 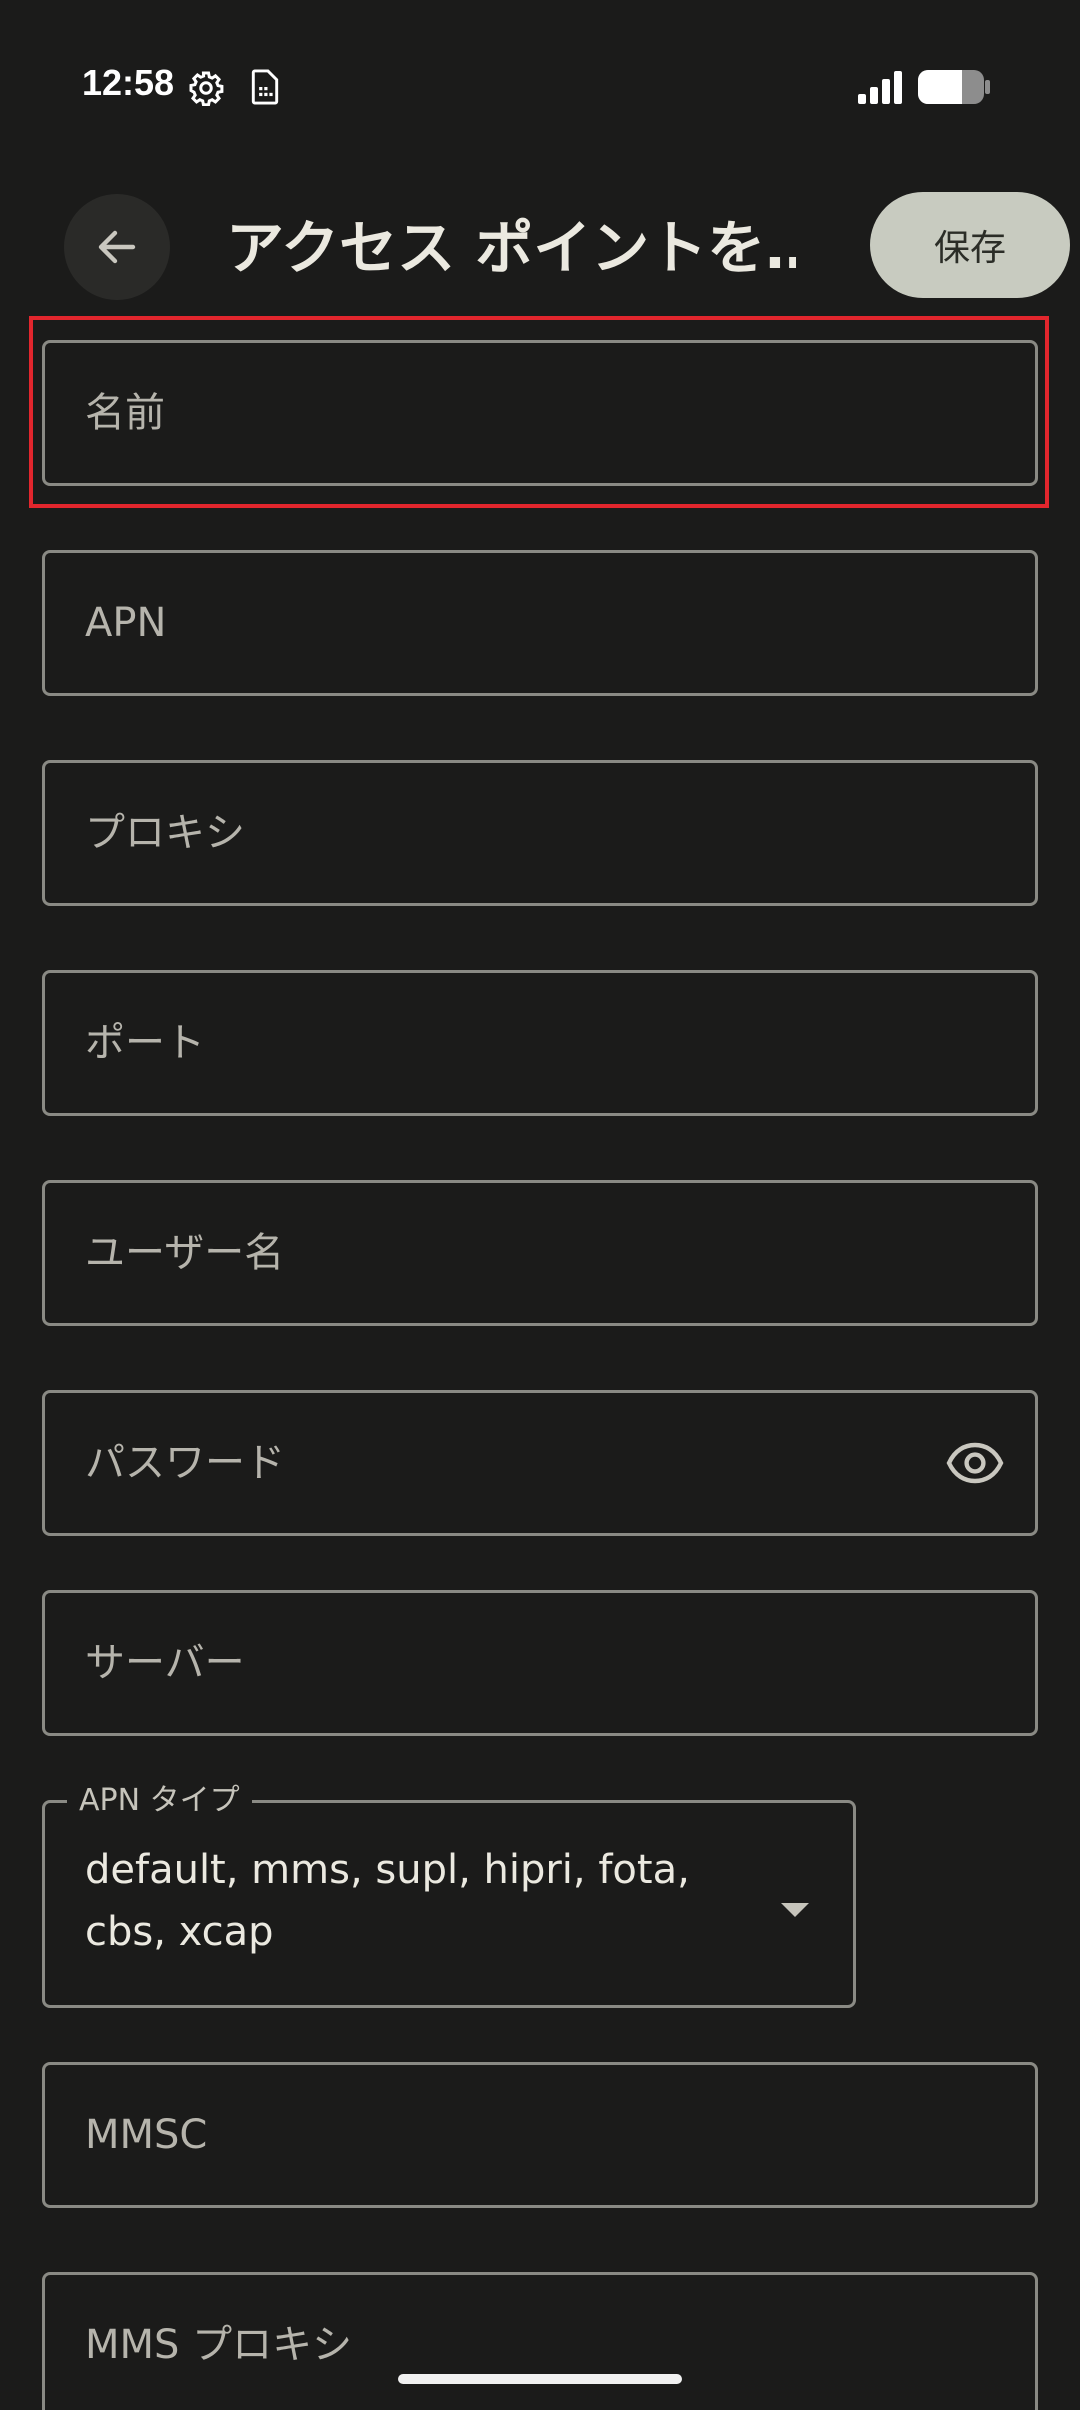 What do you see at coordinates (540, 2341) in the screenshot?
I see `mms-proxy-field: MMS プロキシ` at bounding box center [540, 2341].